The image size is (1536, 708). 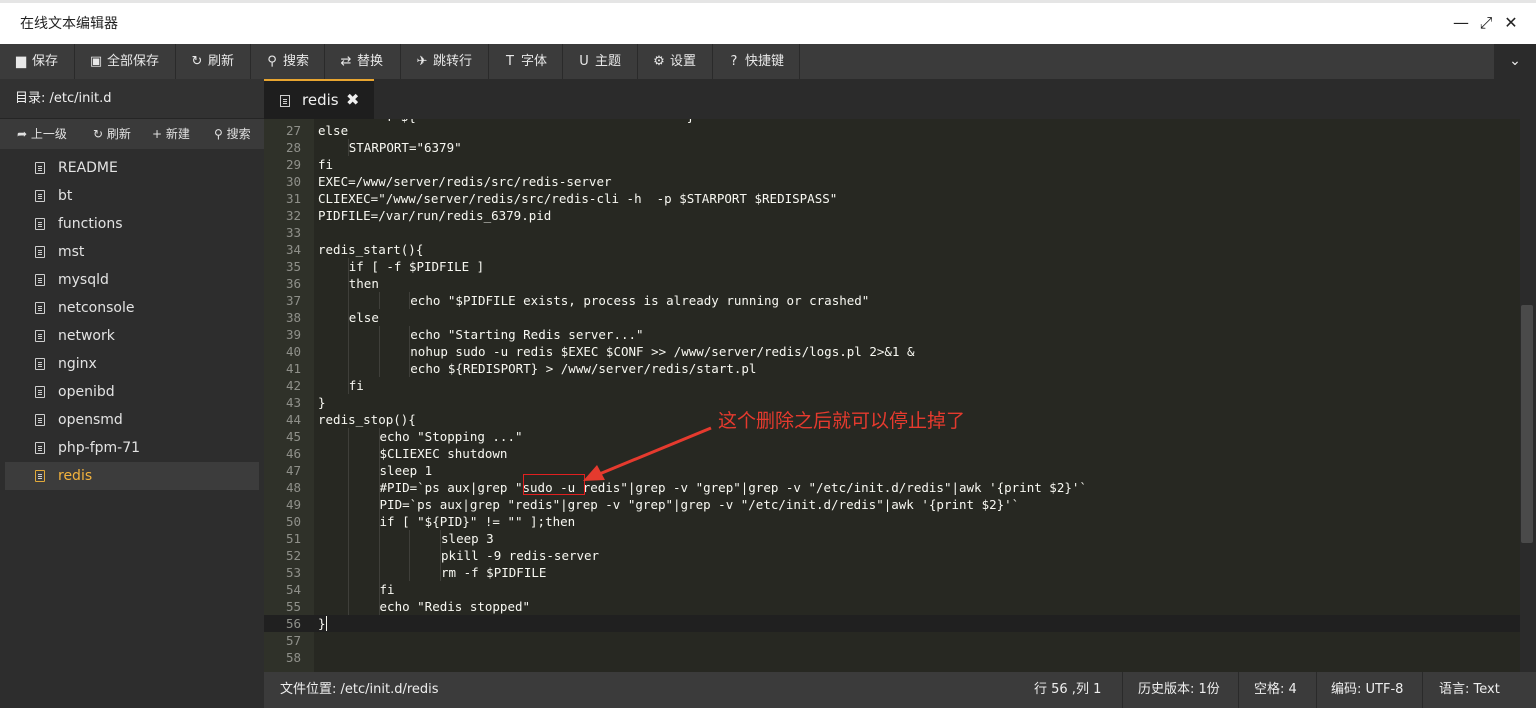 What do you see at coordinates (132, 476) in the screenshot?
I see `file-list-item: redis` at bounding box center [132, 476].